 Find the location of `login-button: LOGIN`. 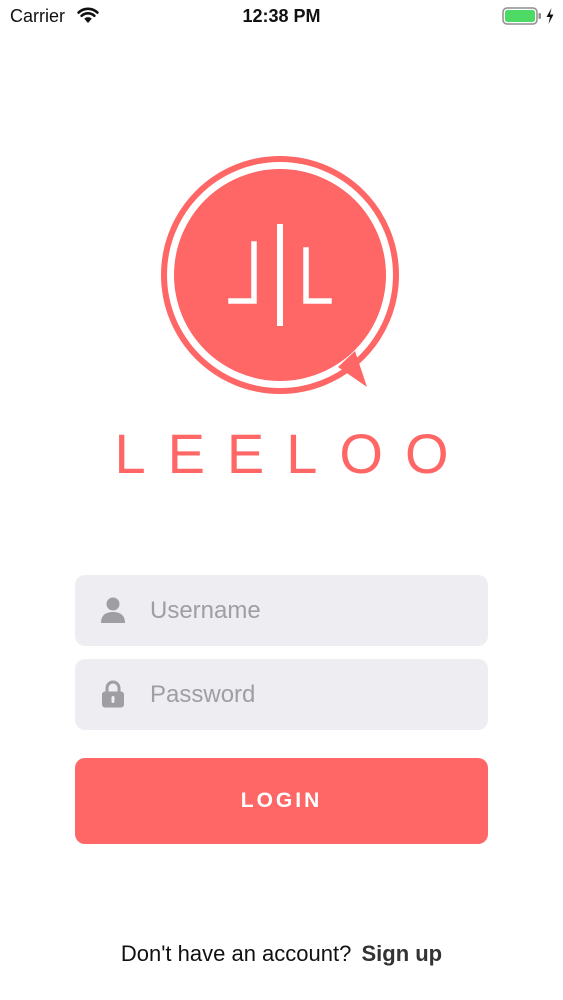

login-button: LOGIN is located at coordinates (281, 801).